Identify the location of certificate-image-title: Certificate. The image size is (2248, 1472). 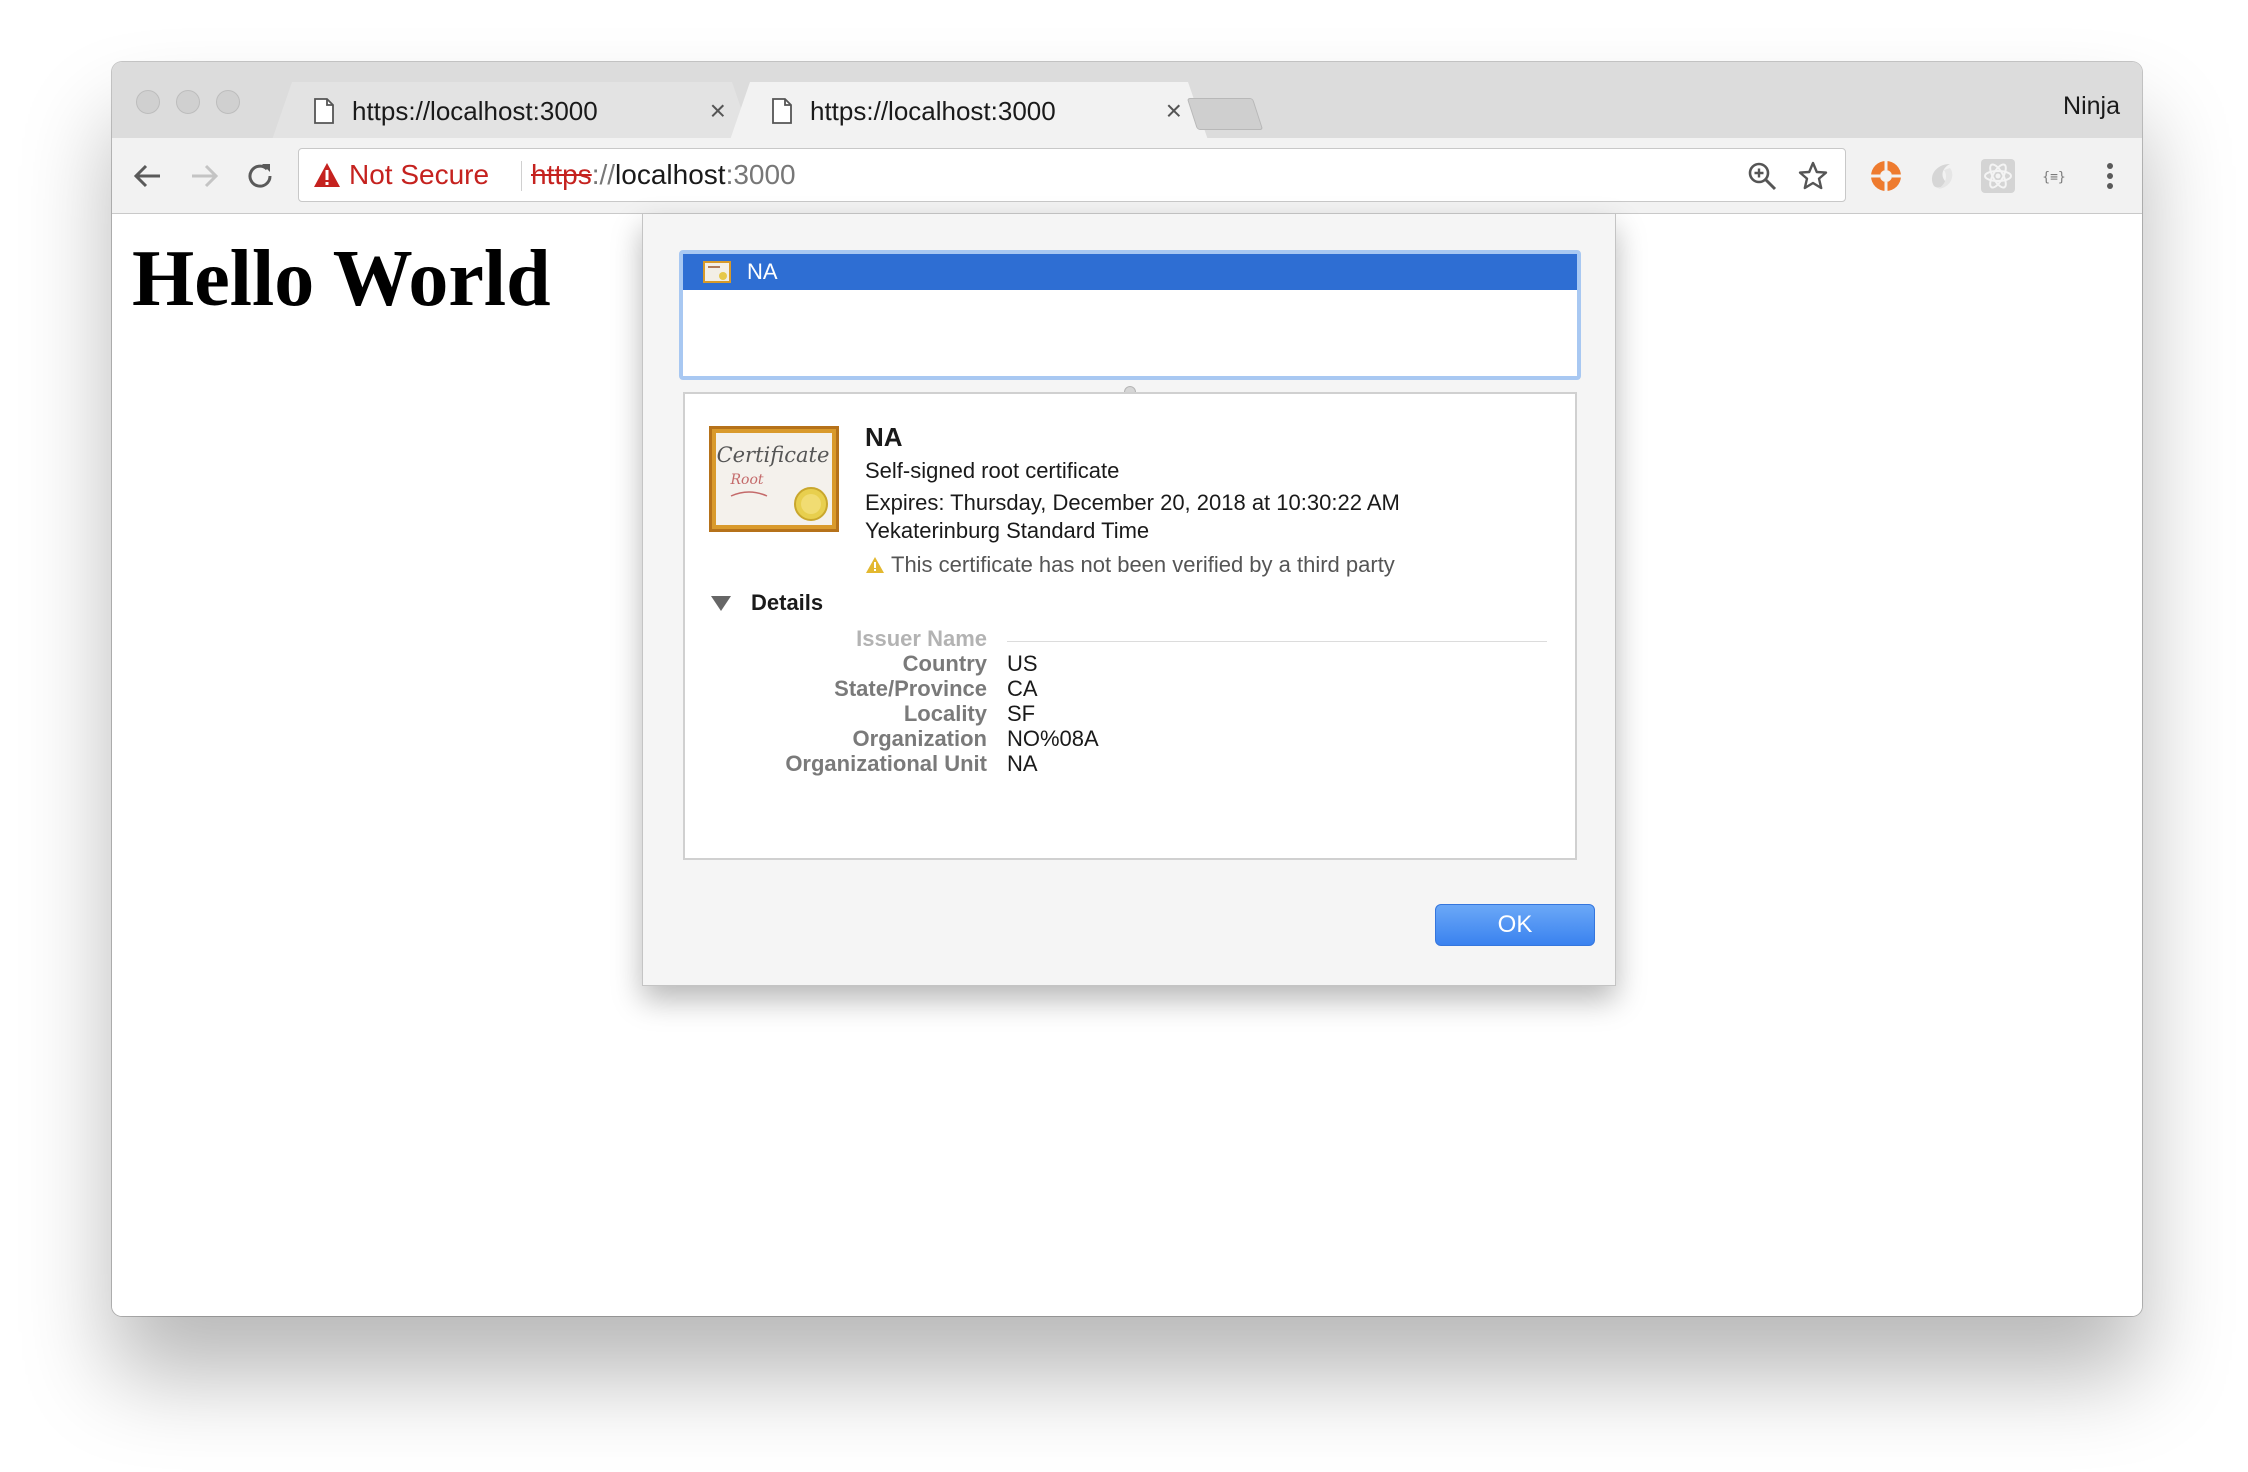
(773, 455).